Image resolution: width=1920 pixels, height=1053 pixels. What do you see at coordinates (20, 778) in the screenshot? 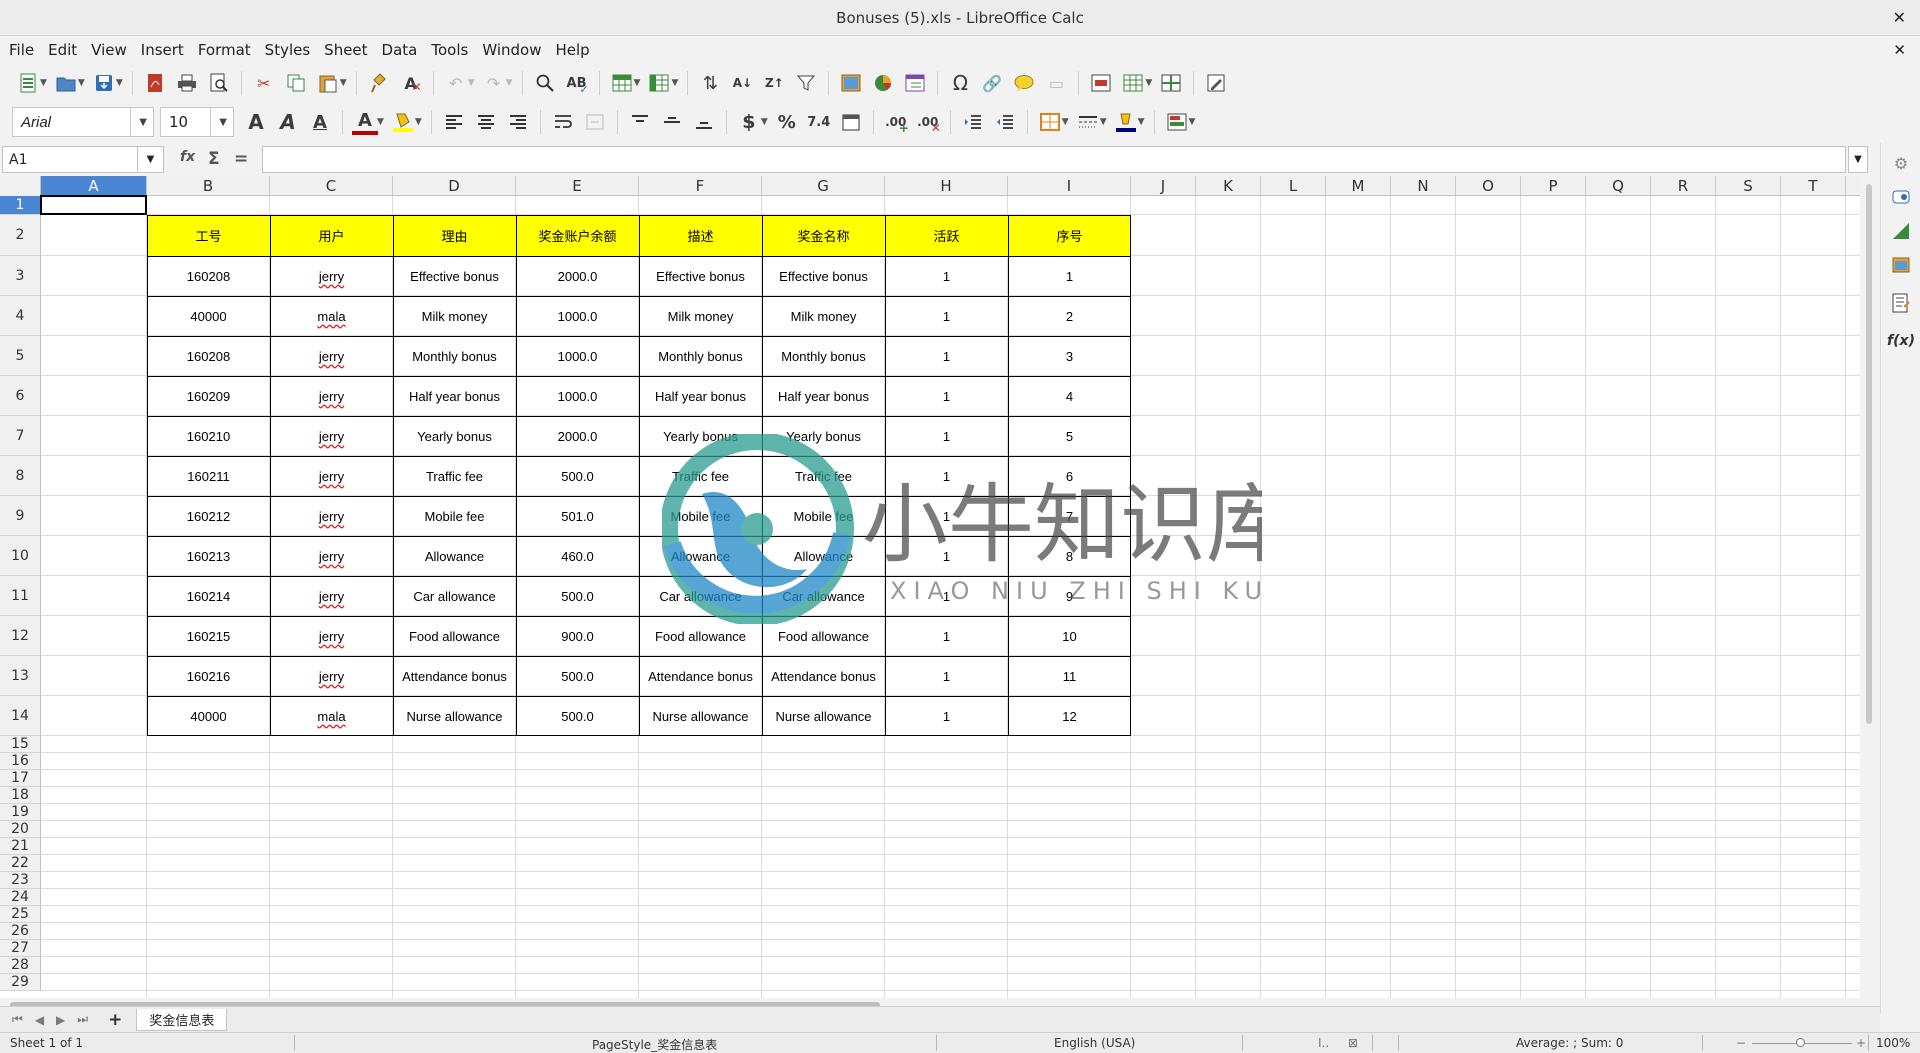
I see `row-header-17: 17` at bounding box center [20, 778].